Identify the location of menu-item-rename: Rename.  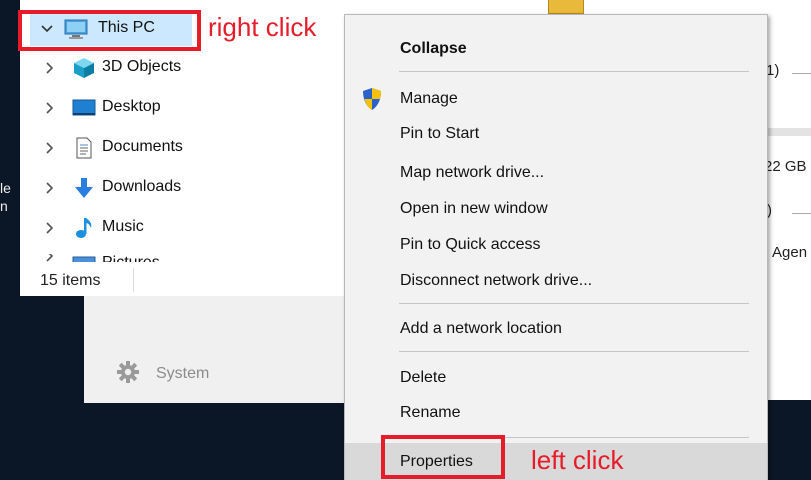
(556, 413).